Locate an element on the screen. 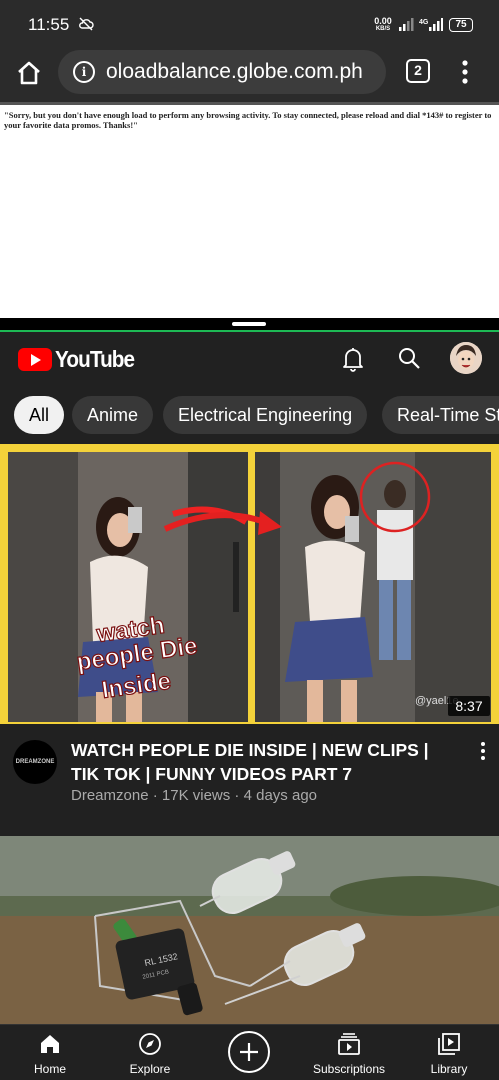 This screenshot has height=1080, width=499. view-count: 17K views is located at coordinates (196, 795).